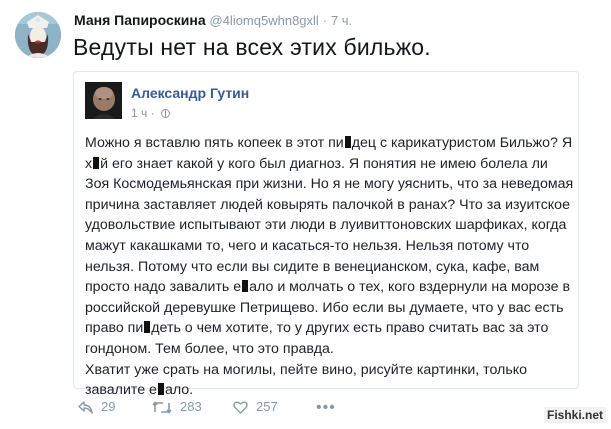 The width and height of the screenshot is (611, 429). What do you see at coordinates (240, 407) in the screenshot?
I see `heart-icon` at bounding box center [240, 407].